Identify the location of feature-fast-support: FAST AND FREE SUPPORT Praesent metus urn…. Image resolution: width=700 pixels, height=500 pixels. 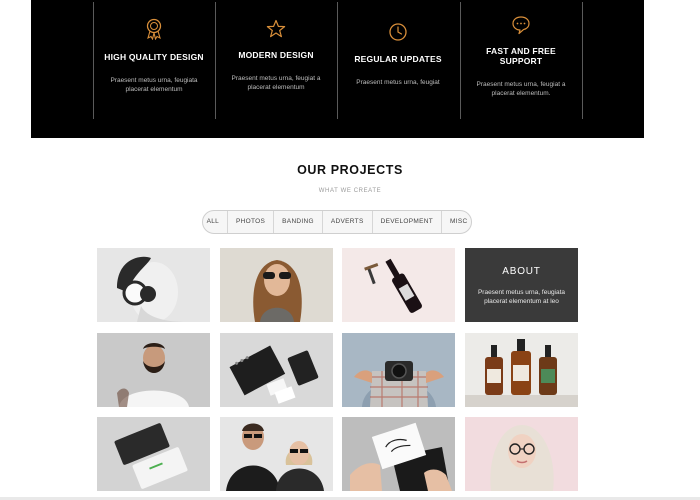
(521, 60).